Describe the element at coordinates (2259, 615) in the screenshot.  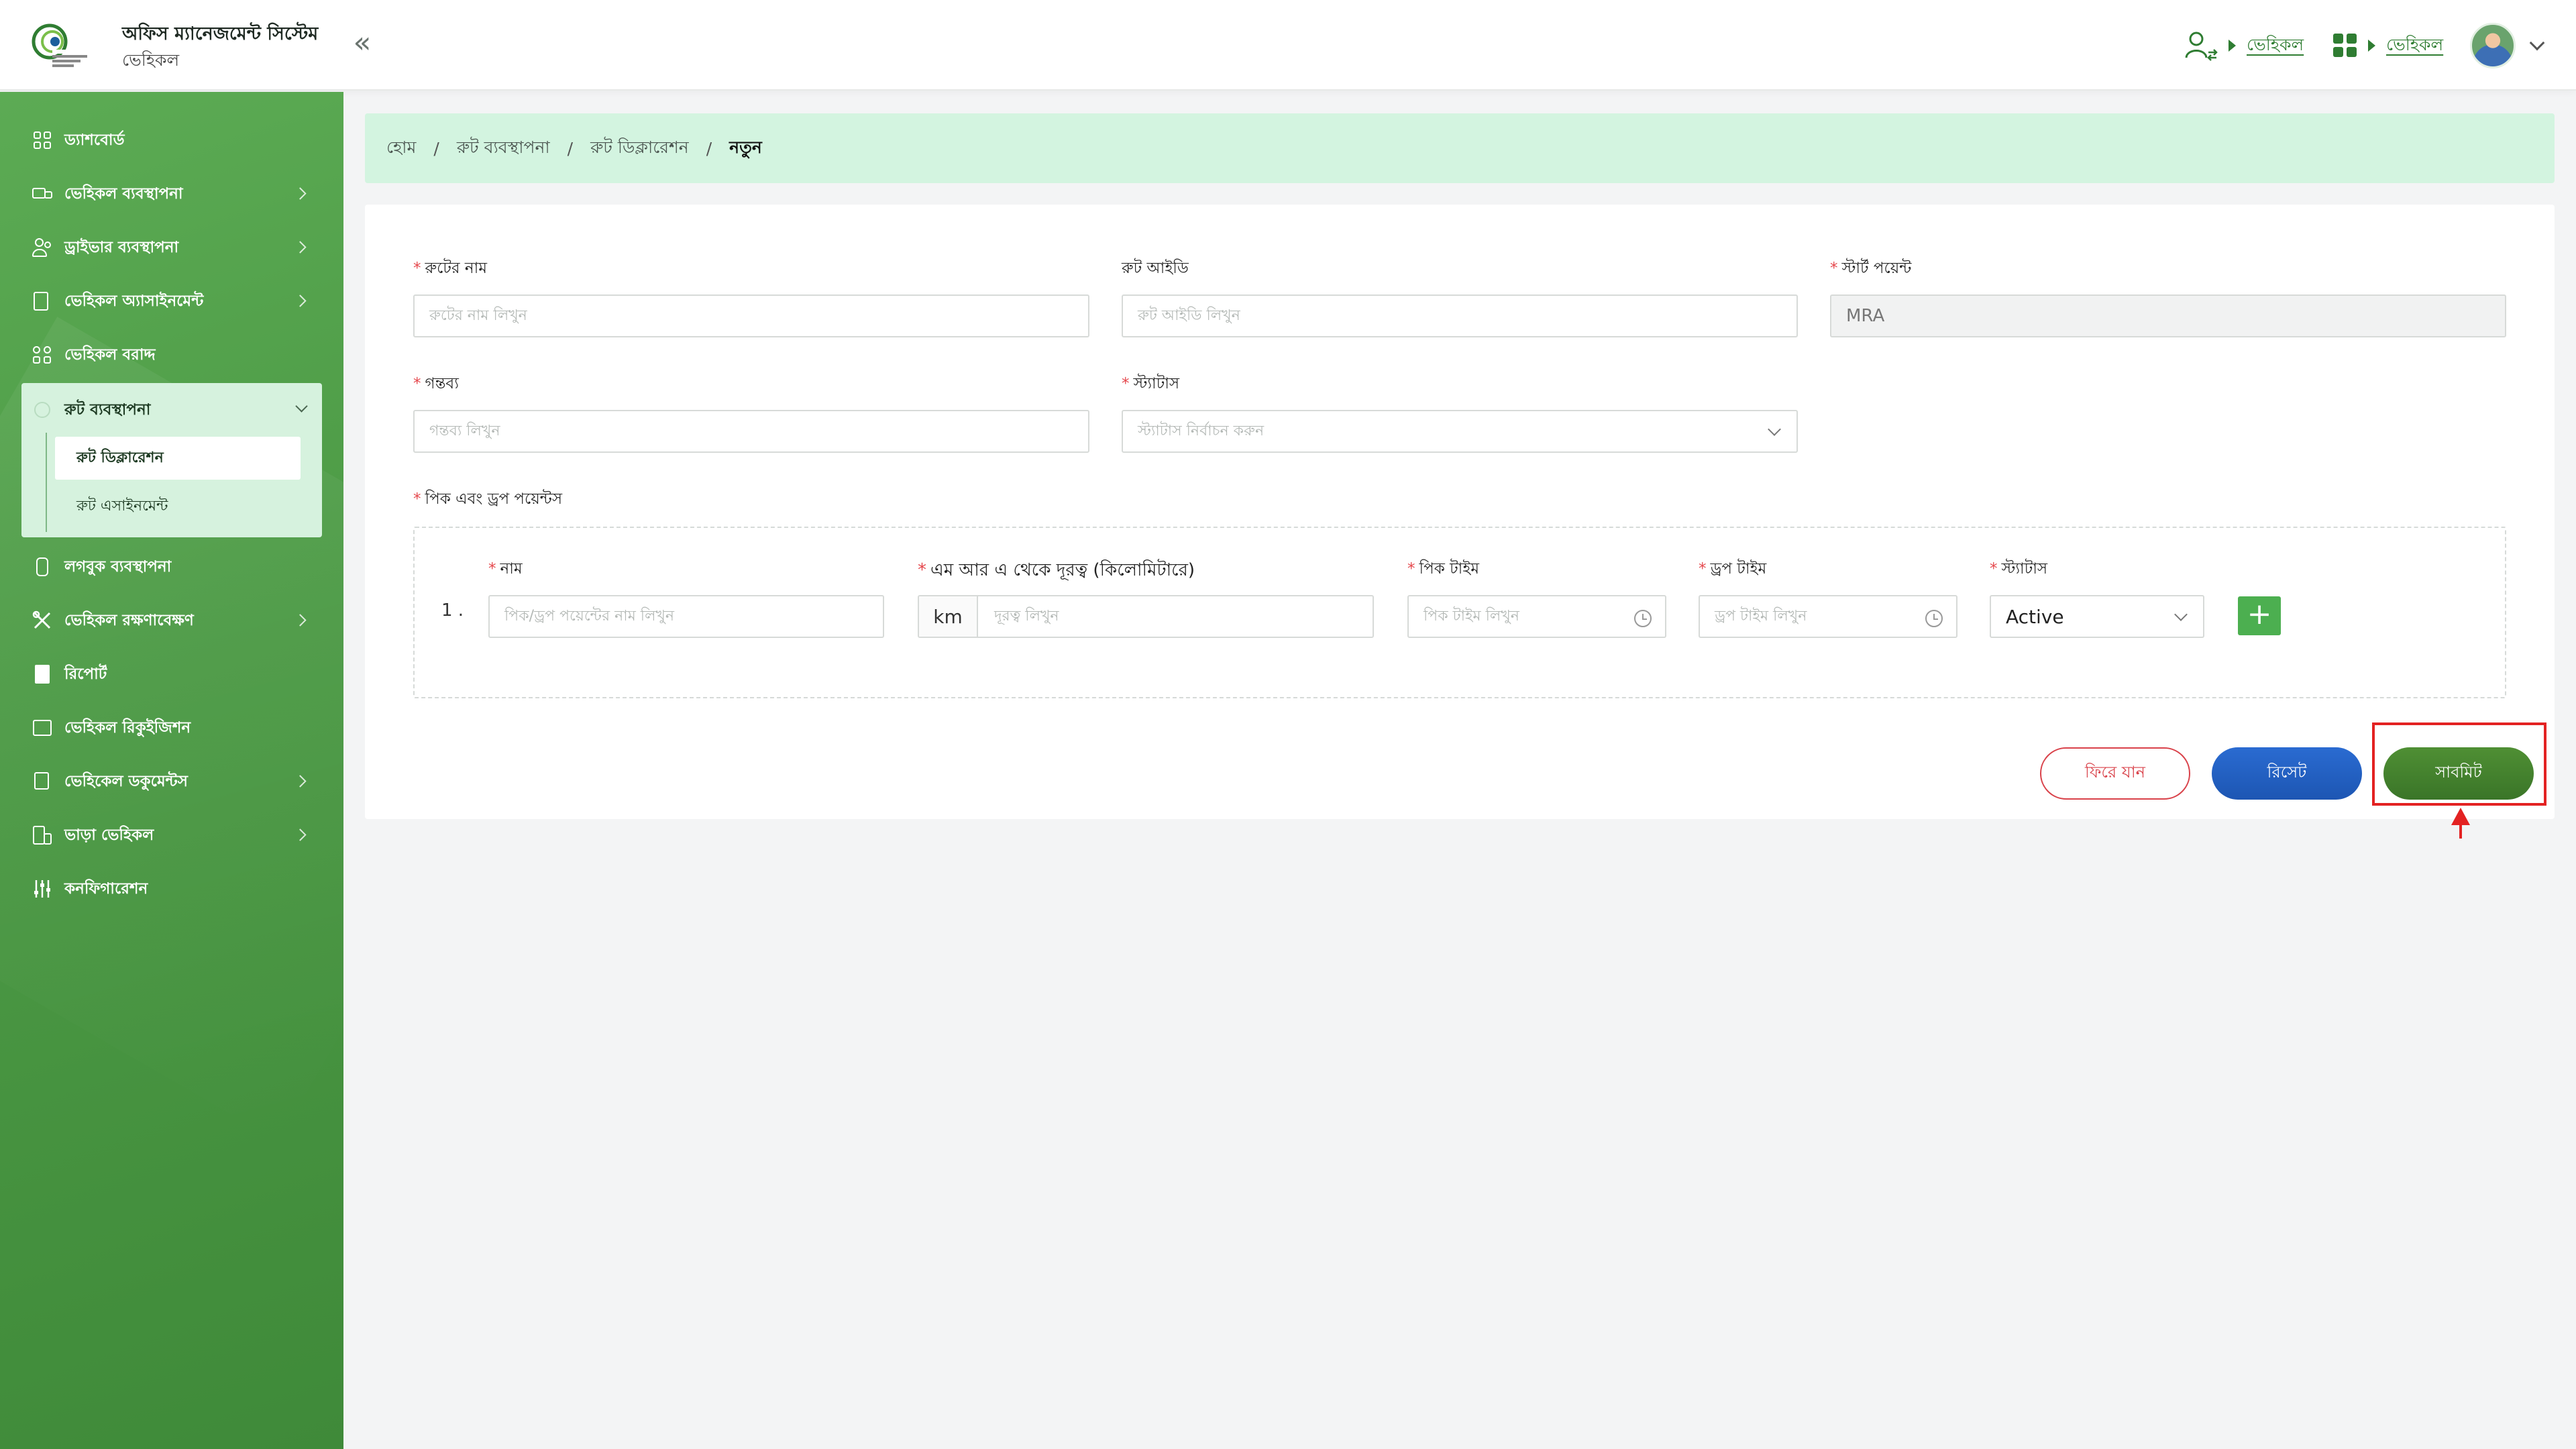
I see `add-row-button: +` at that location.